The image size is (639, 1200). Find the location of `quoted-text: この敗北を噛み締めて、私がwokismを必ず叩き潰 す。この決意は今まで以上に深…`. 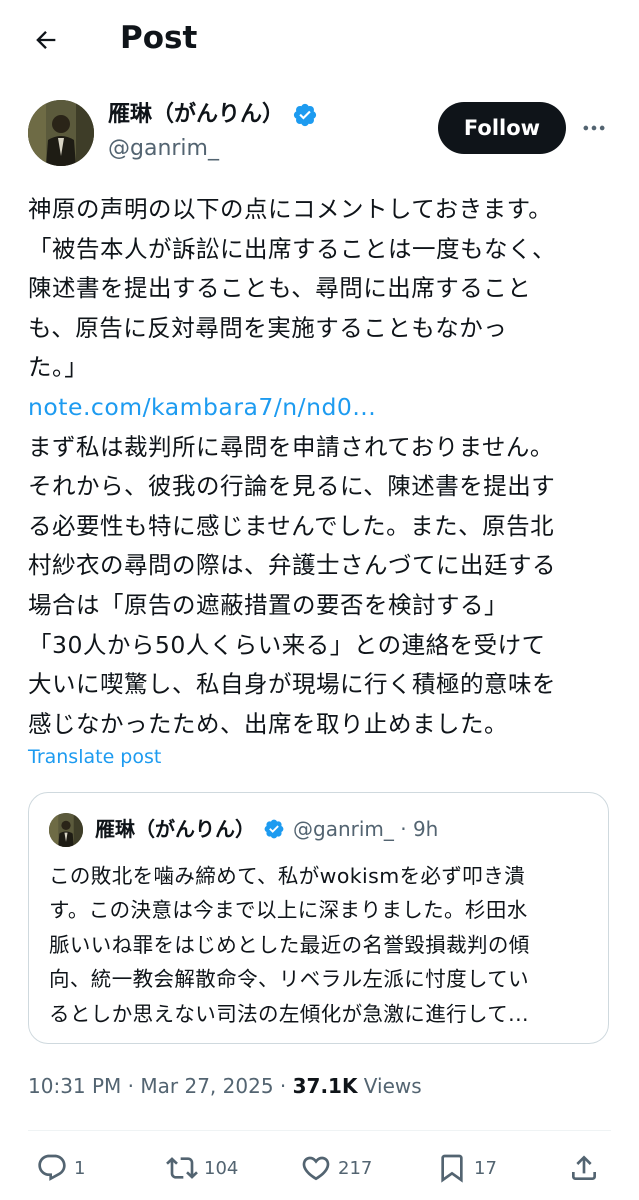

quoted-text: この敗北を噛み締めて、私がwokismを必ず叩き潰 す。この決意は今まで以上に深… is located at coordinates (321, 945).